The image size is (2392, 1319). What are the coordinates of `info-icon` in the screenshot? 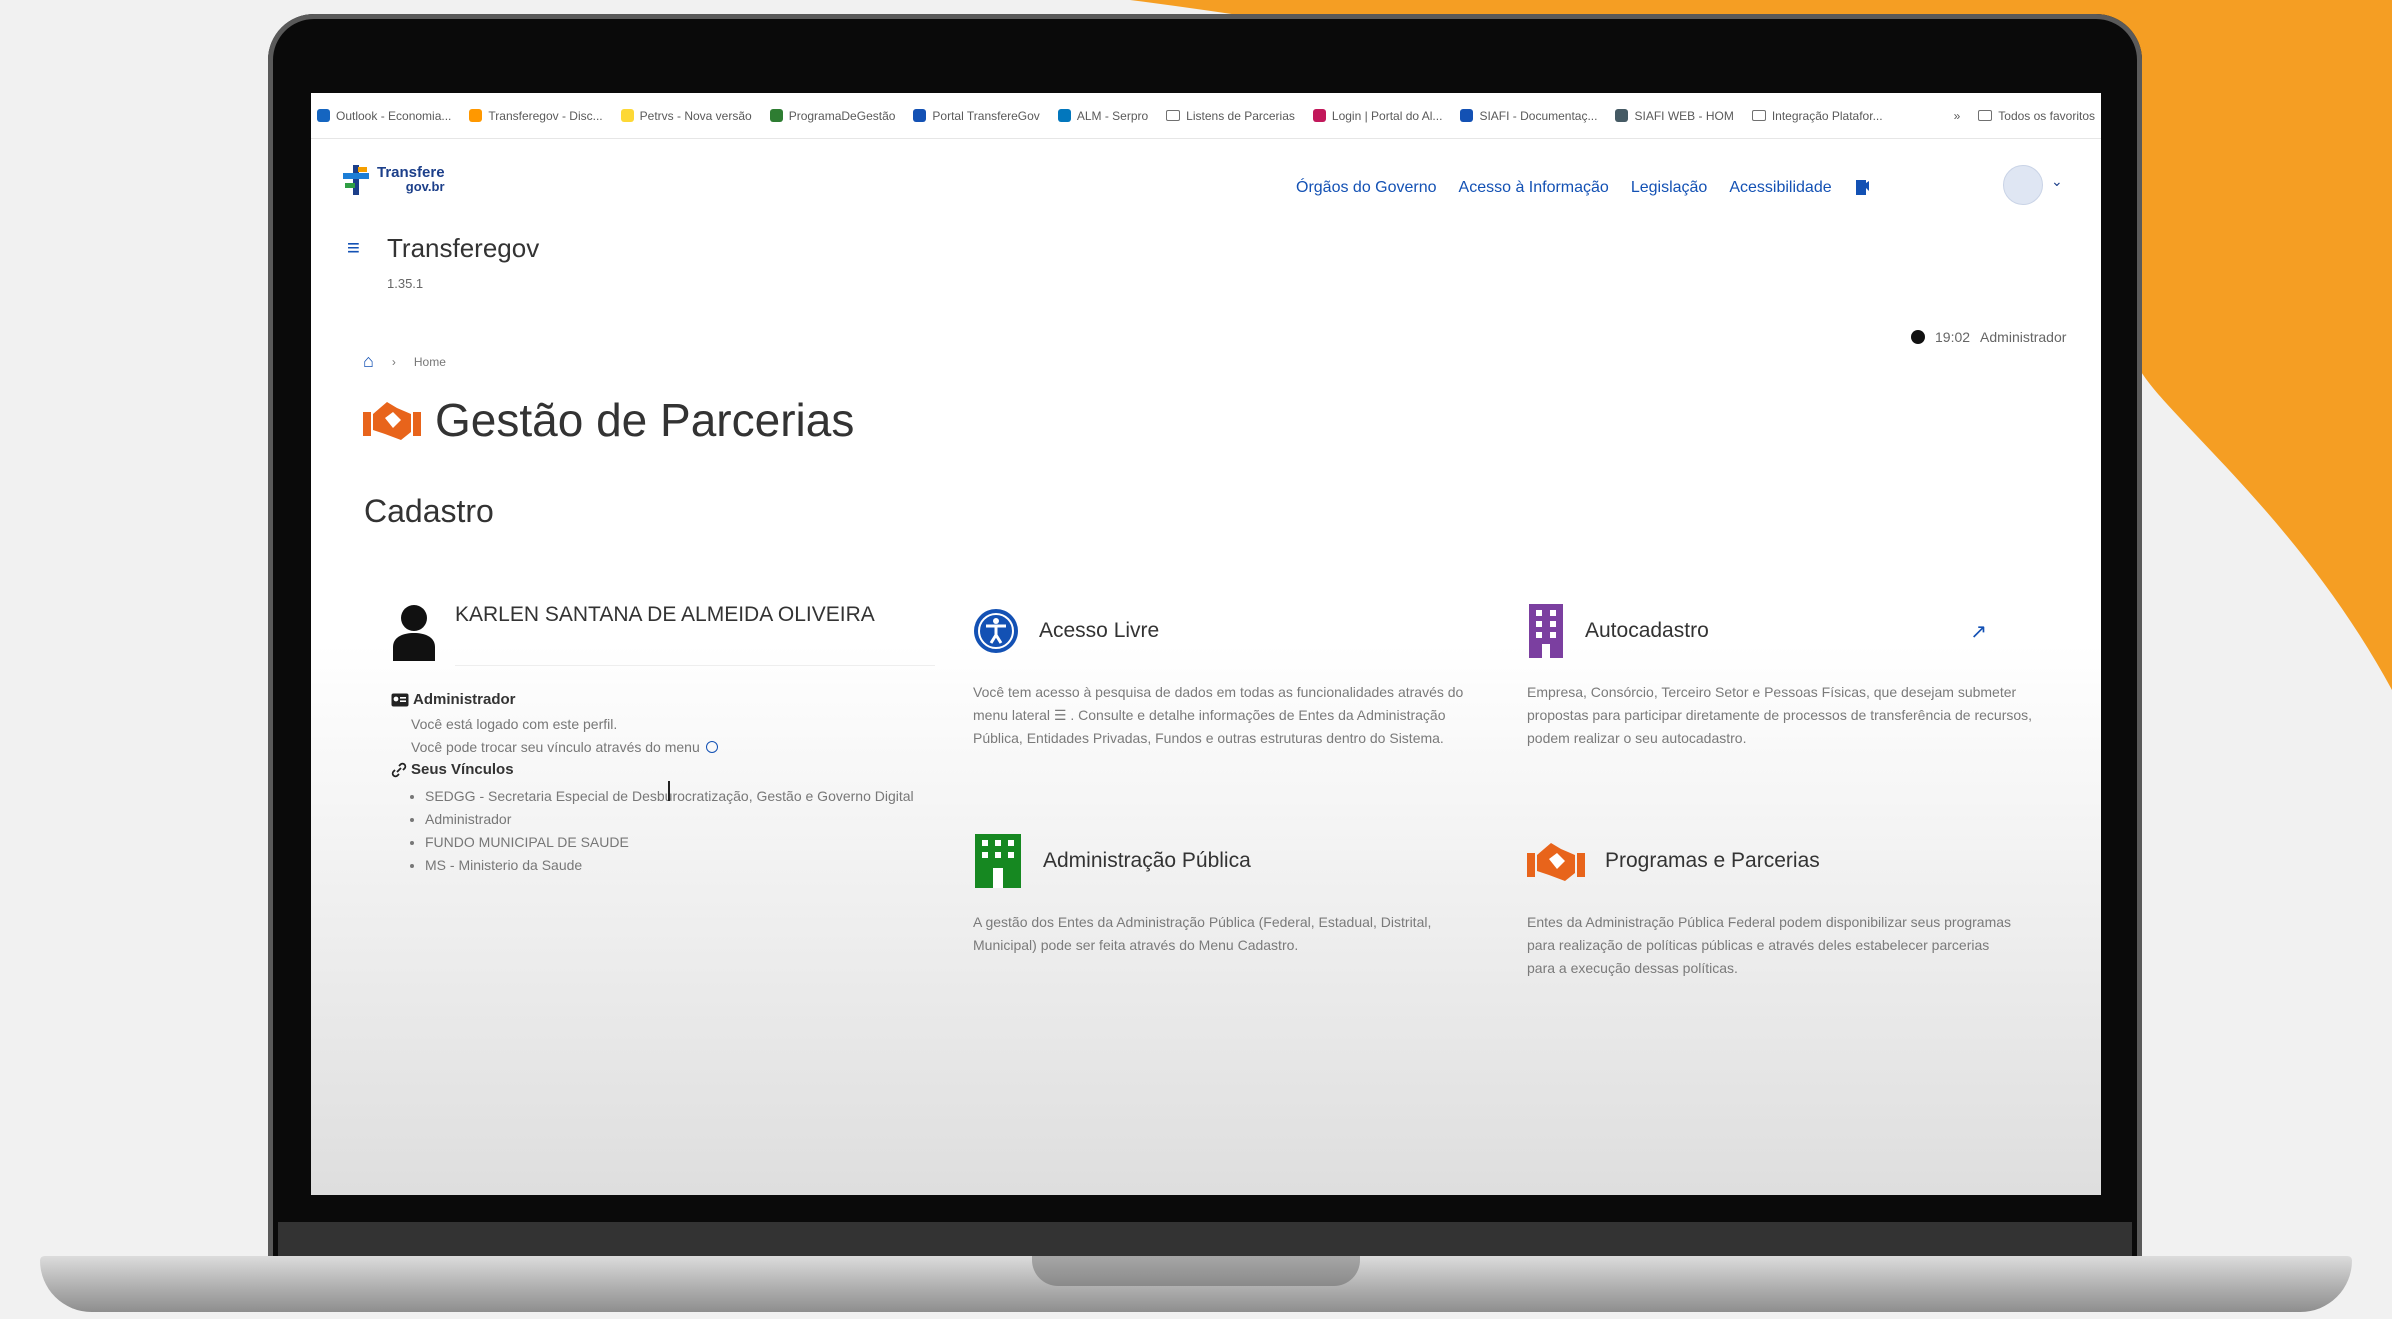 It's located at (711, 747).